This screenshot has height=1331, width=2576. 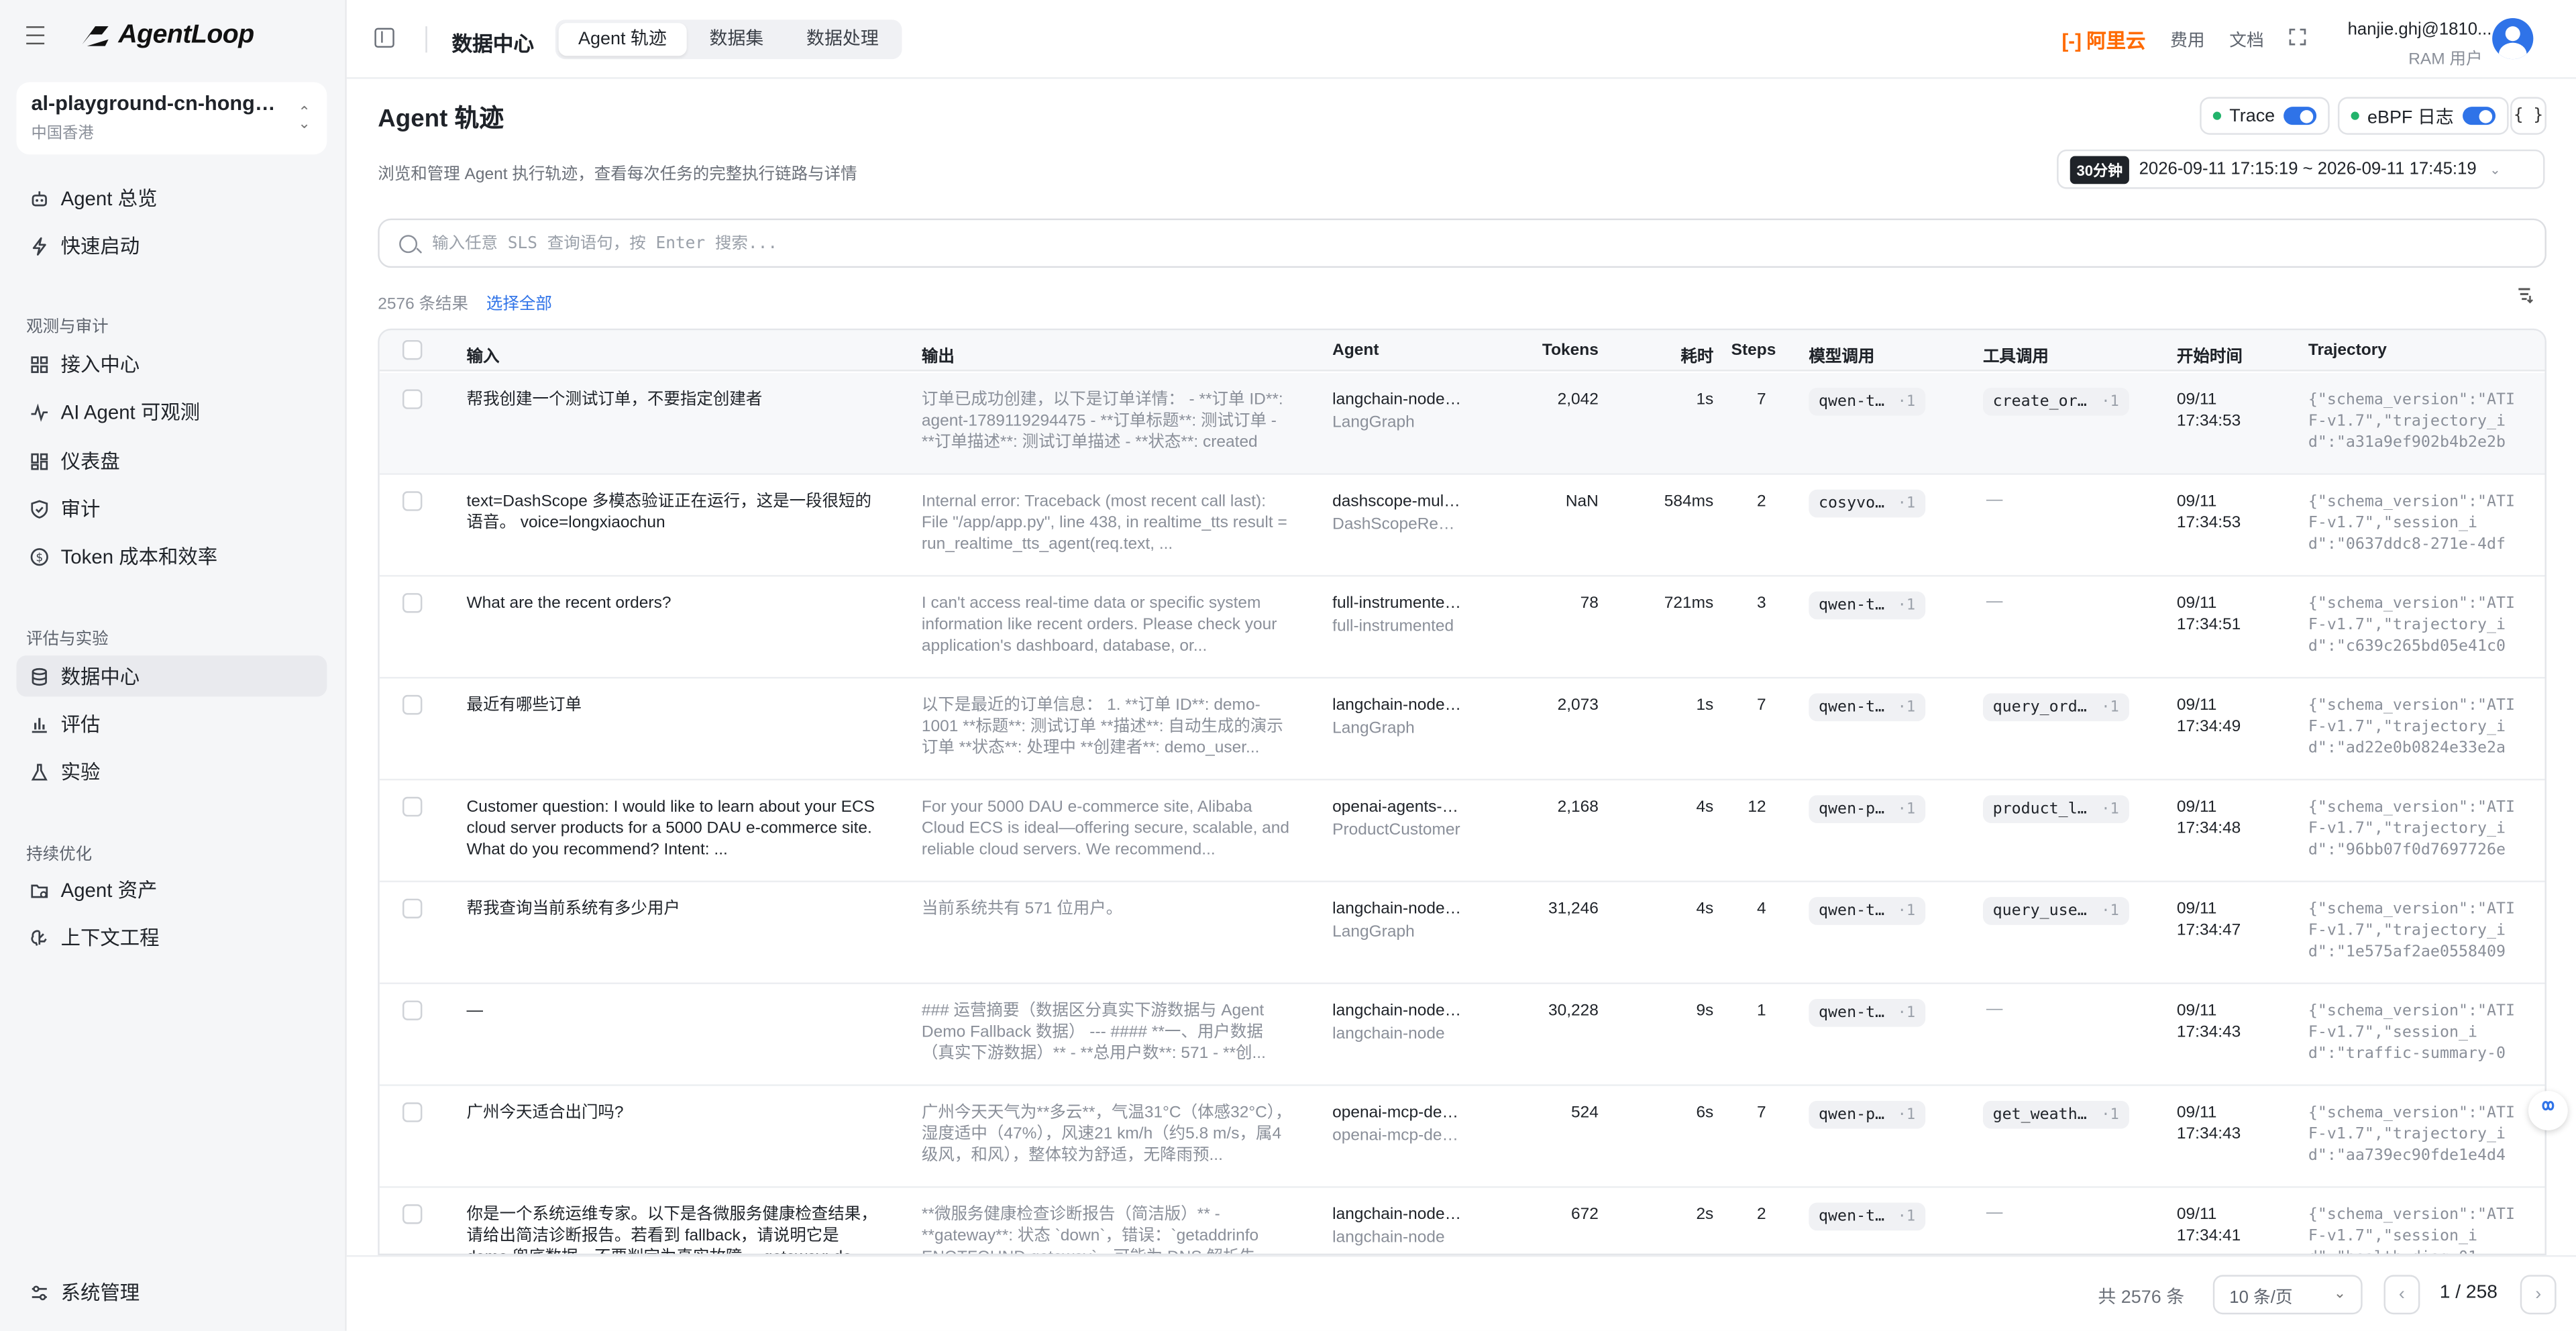 What do you see at coordinates (2187, 40) in the screenshot?
I see `billing-link: 费用` at bounding box center [2187, 40].